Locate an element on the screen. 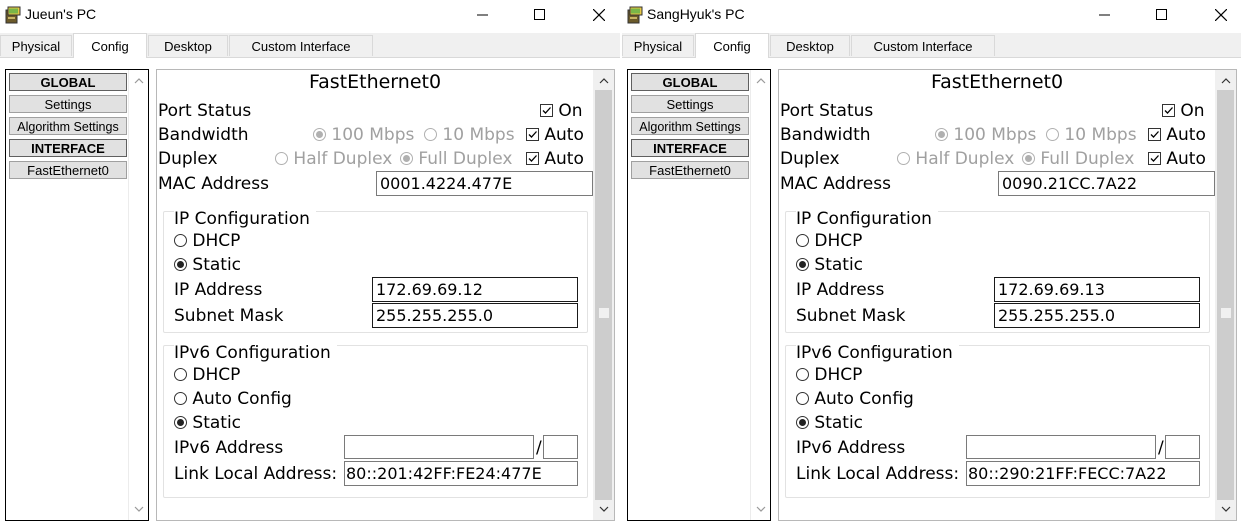  link-local-address-field: 80::201:42FF:FE24:477E is located at coordinates (461, 473).